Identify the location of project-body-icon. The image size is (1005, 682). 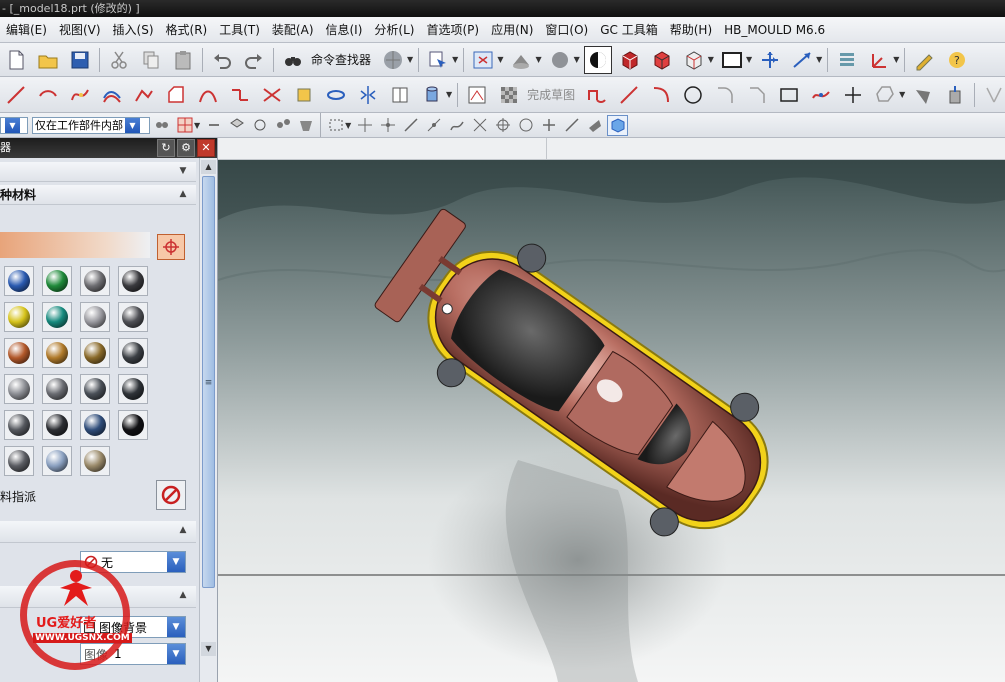
(955, 95).